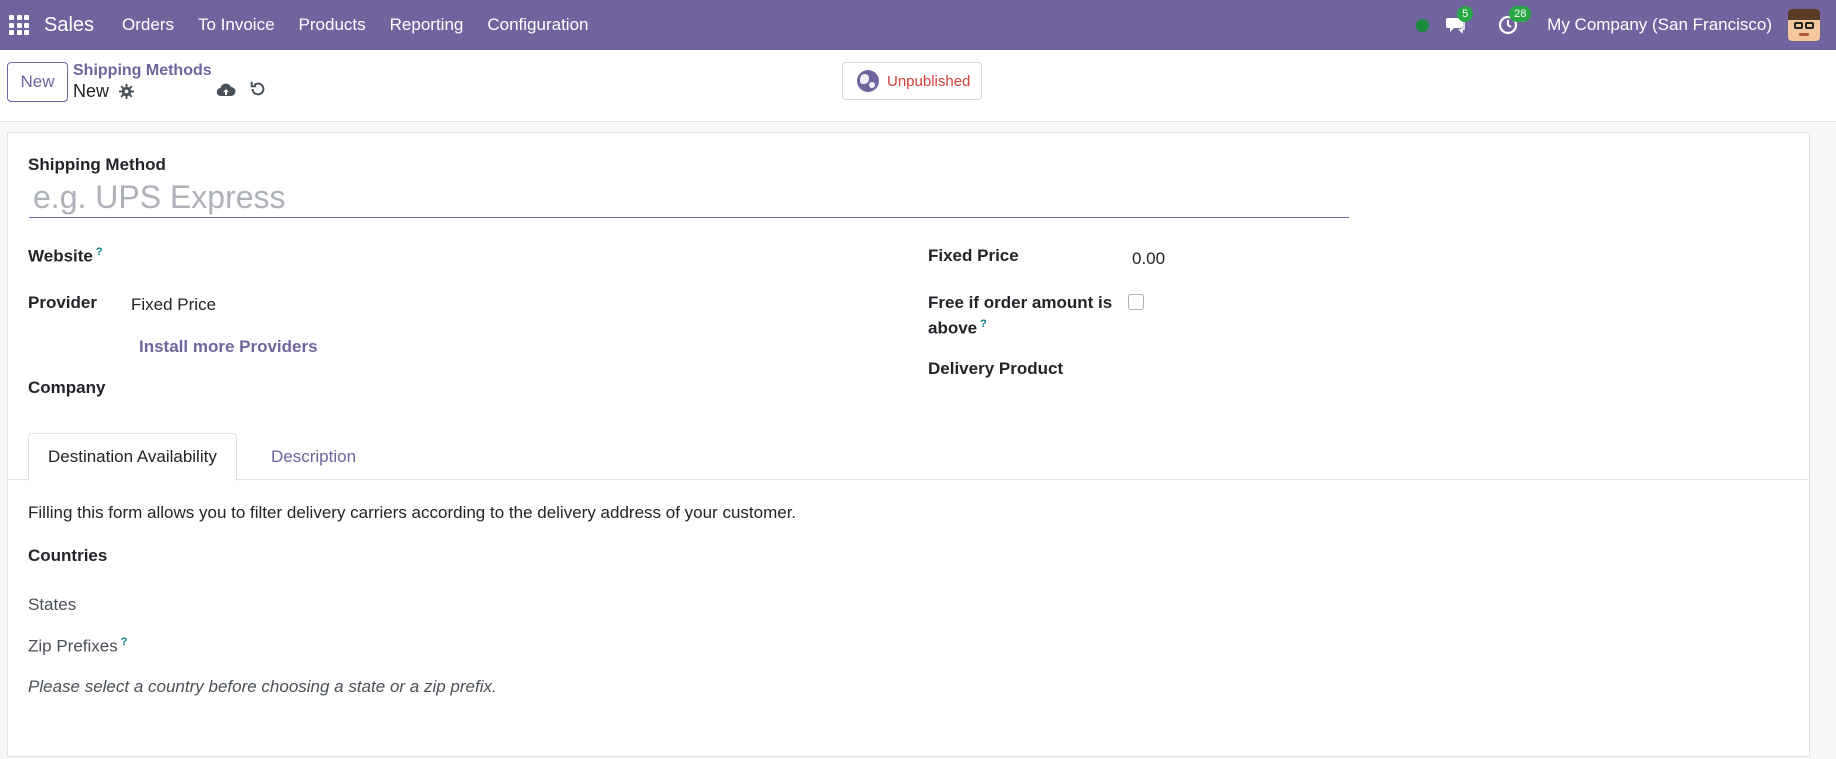 This screenshot has height=759, width=1836. I want to click on delivery-product-label: Delivery Product, so click(996, 368).